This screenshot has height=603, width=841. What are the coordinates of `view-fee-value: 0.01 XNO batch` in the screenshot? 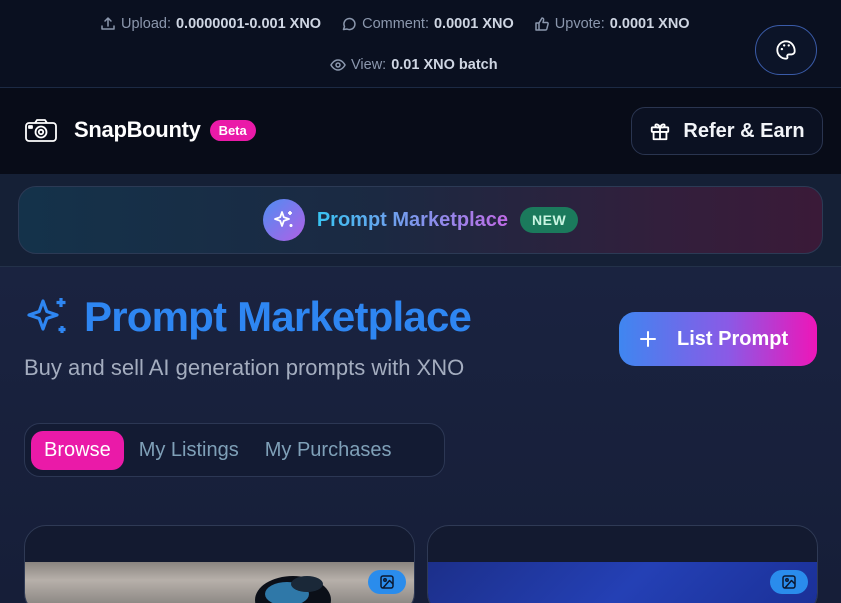 It's located at (444, 65).